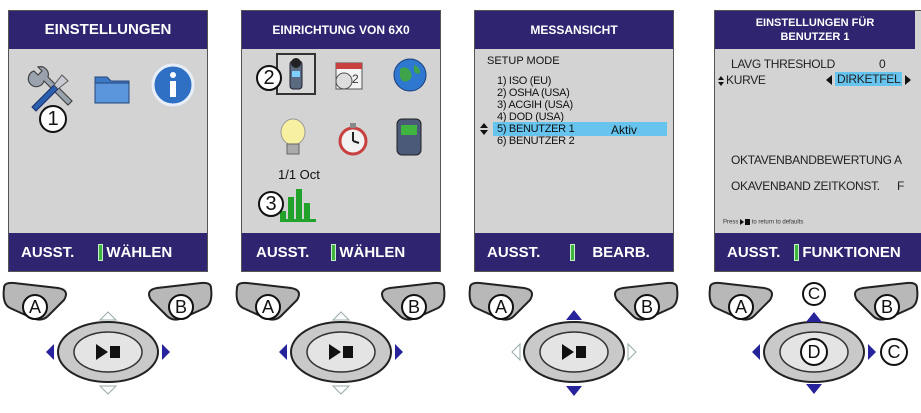 This screenshot has width=921, height=413. What do you see at coordinates (409, 137) in the screenshot?
I see `device-icon` at bounding box center [409, 137].